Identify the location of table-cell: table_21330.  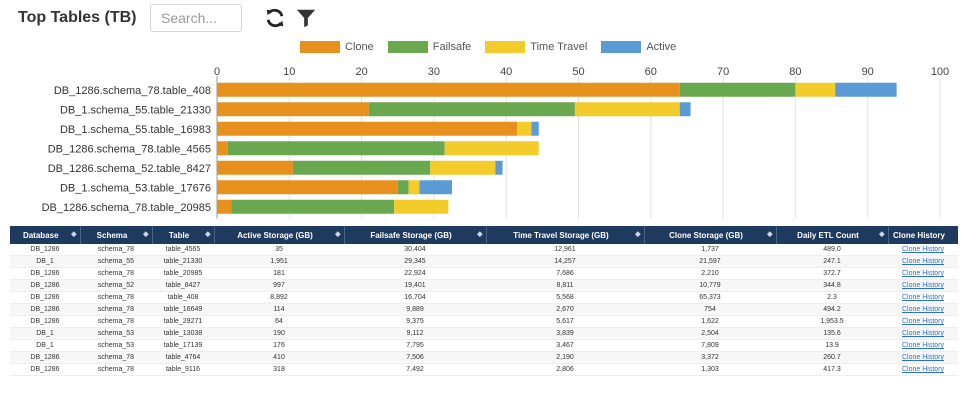
(183, 262).